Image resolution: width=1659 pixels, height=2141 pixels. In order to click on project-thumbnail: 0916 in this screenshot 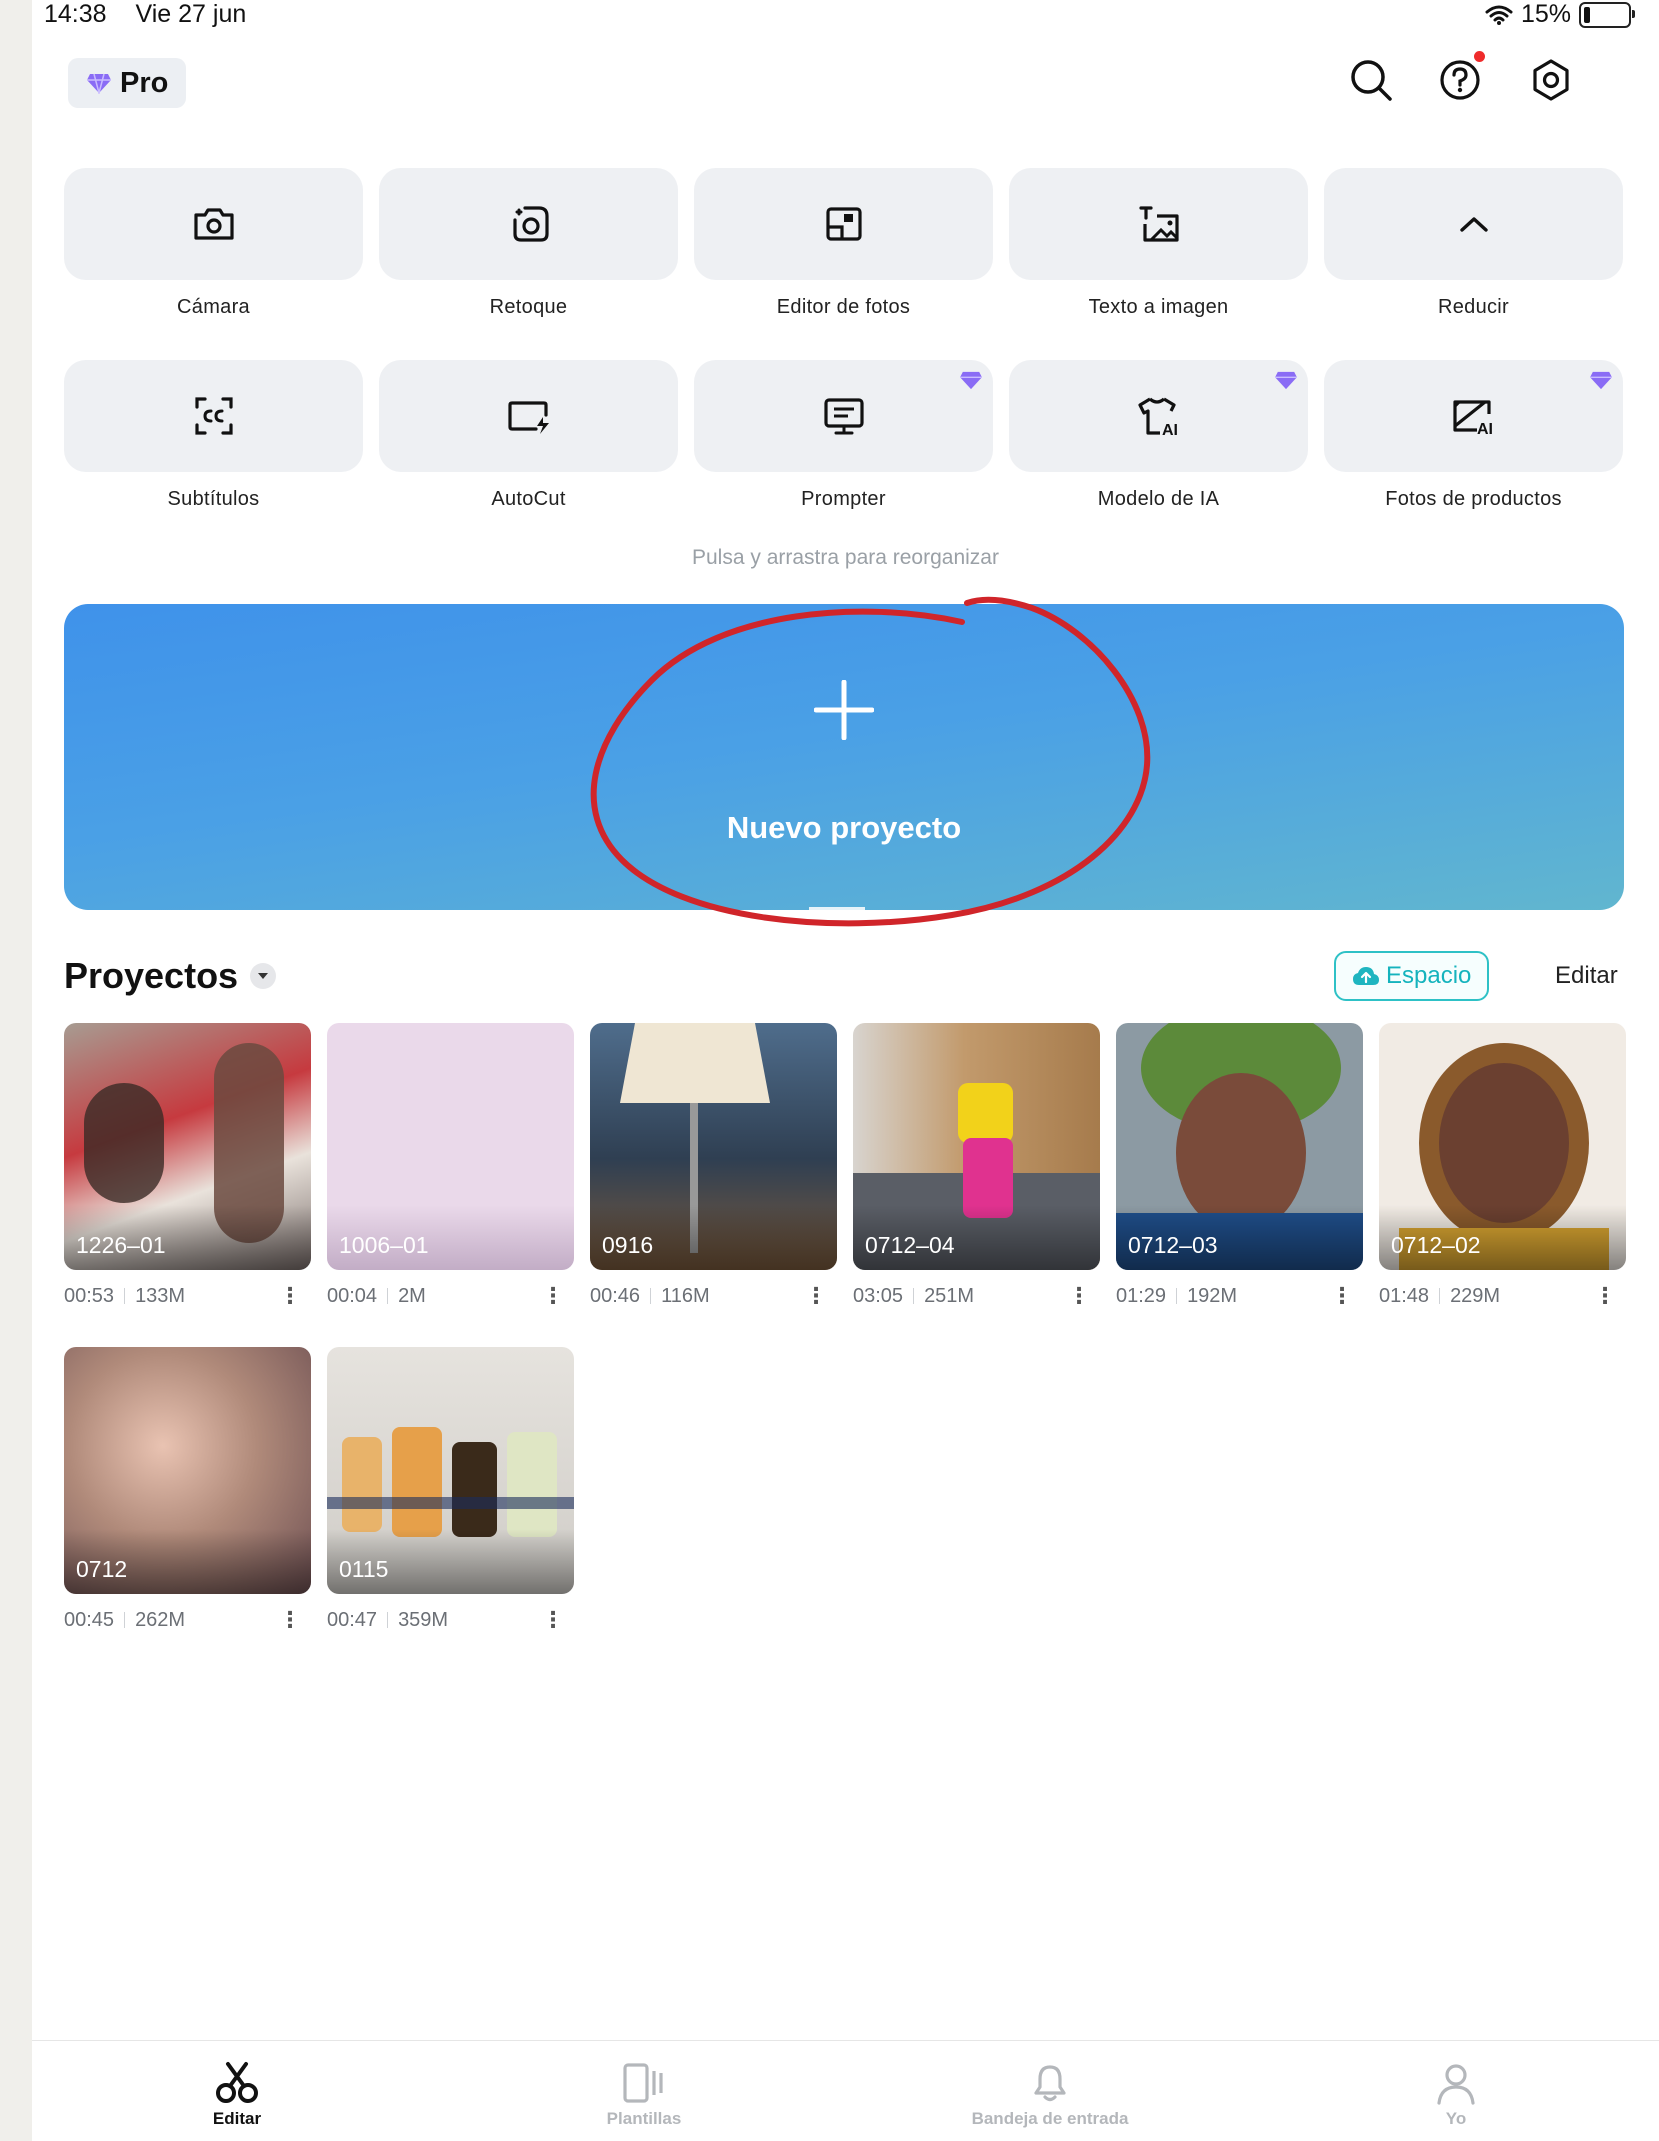, I will do `click(713, 1146)`.